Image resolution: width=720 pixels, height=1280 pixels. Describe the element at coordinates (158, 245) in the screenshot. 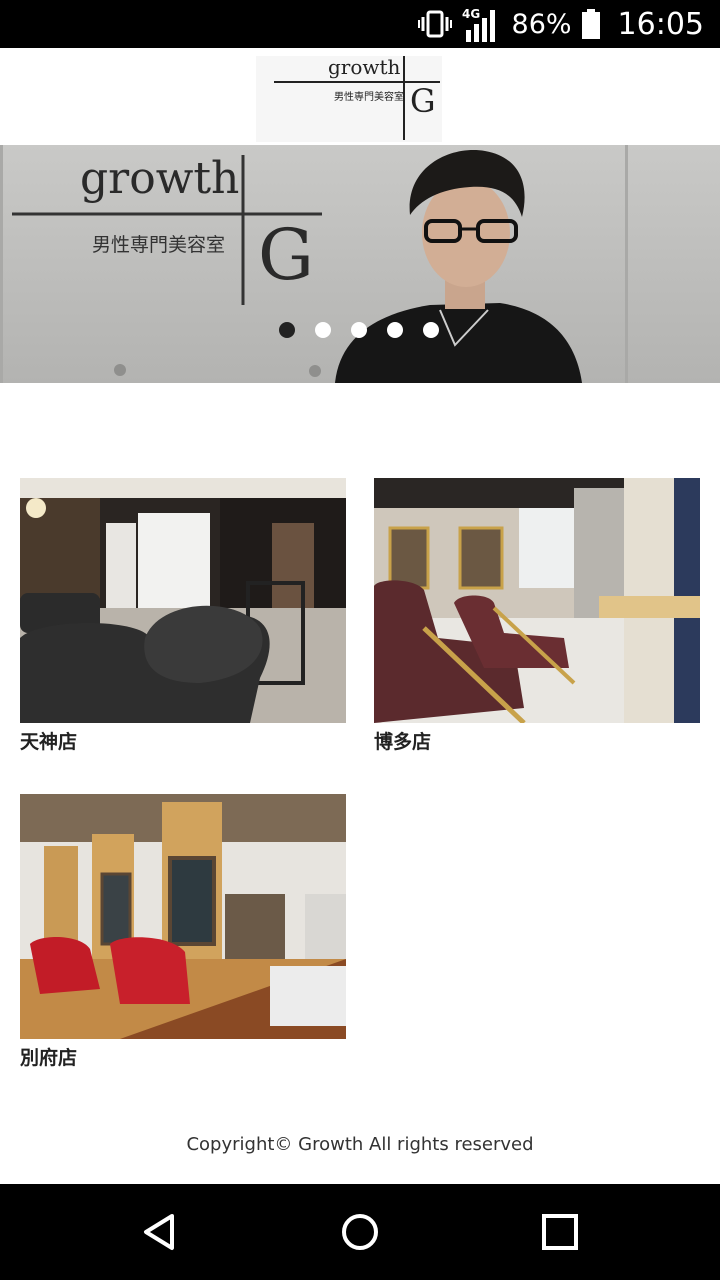

I see `hero-logo-subtitle: 男性専門美容室` at that location.